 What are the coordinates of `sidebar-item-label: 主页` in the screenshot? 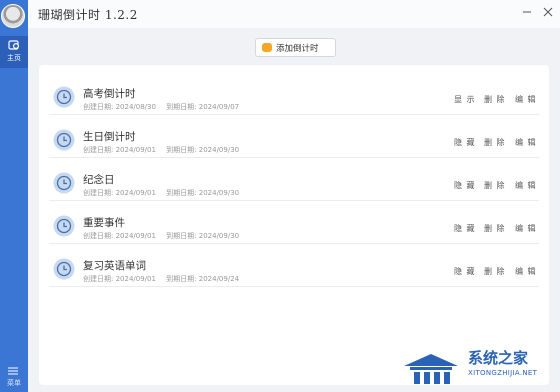 It's located at (14, 58).